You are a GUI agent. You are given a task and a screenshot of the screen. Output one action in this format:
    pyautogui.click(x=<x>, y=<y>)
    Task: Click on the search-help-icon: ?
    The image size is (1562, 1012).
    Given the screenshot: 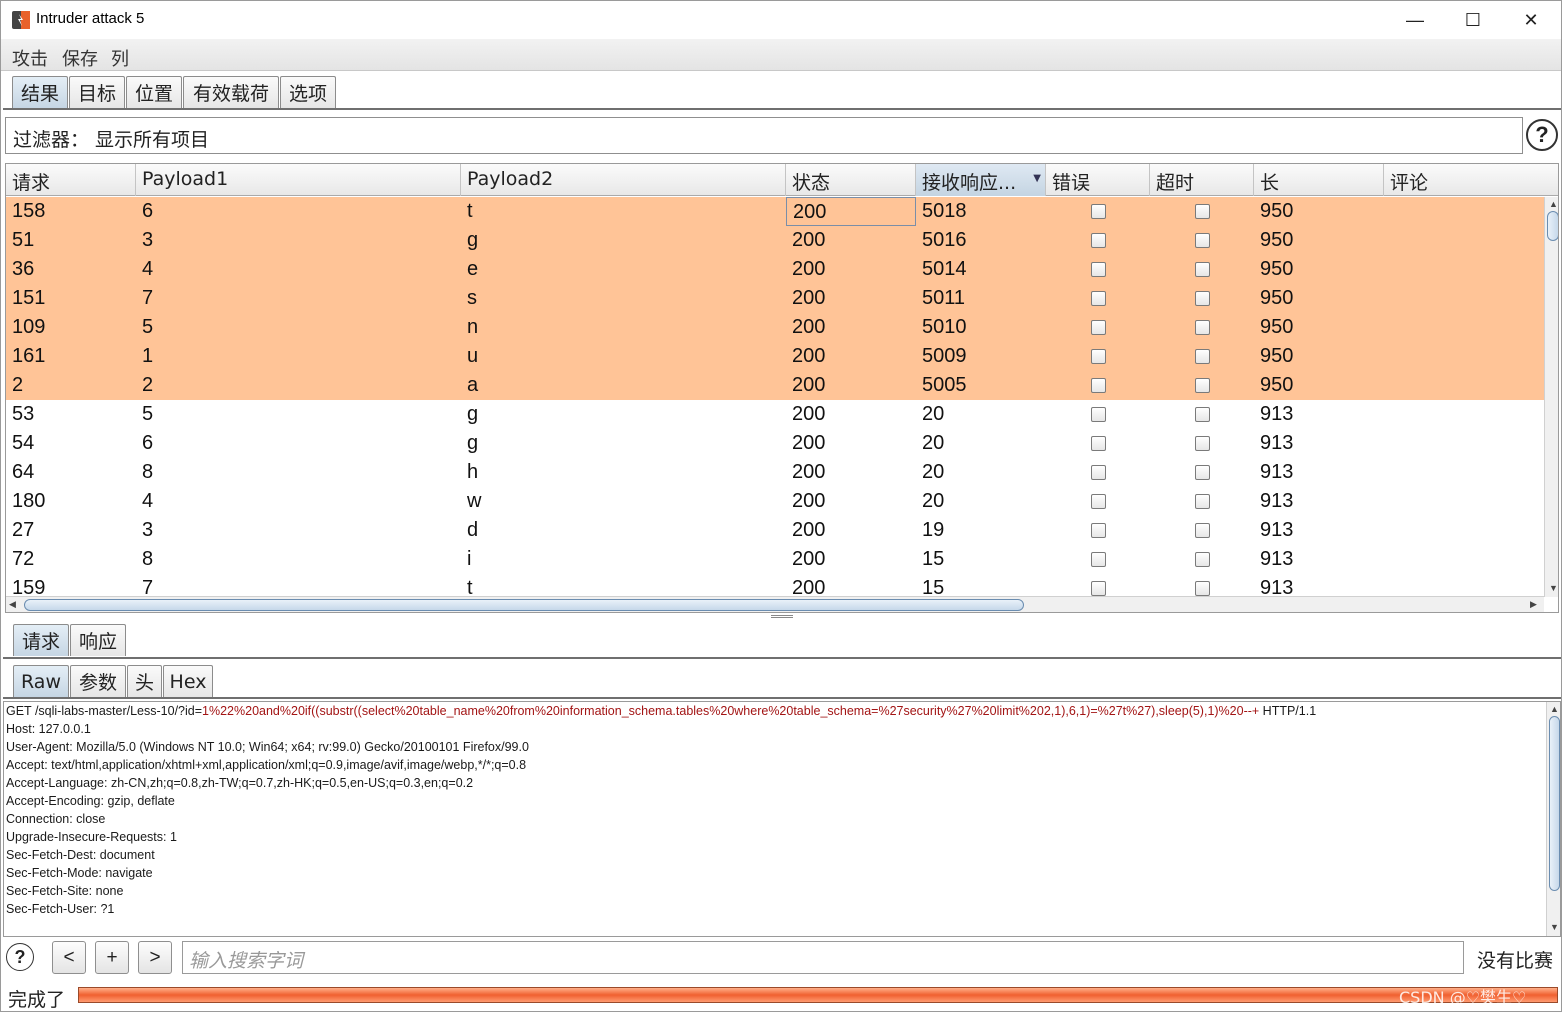 What is the action you would take?
    pyautogui.click(x=20, y=957)
    